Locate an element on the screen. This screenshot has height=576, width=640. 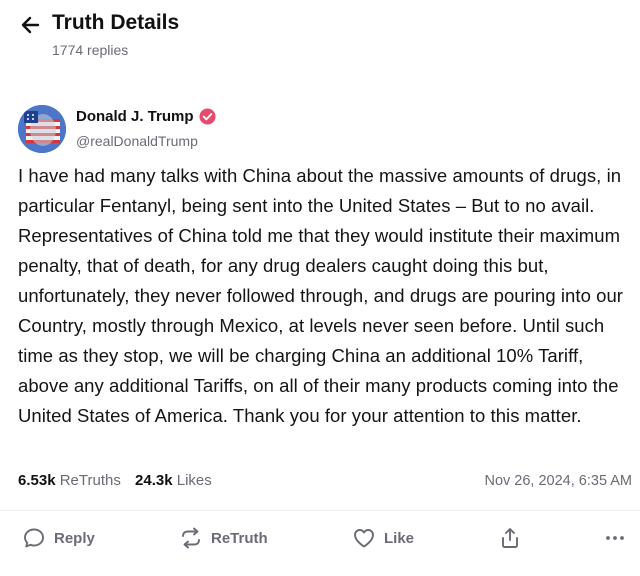
more-options-button is located at coordinates (615, 538).